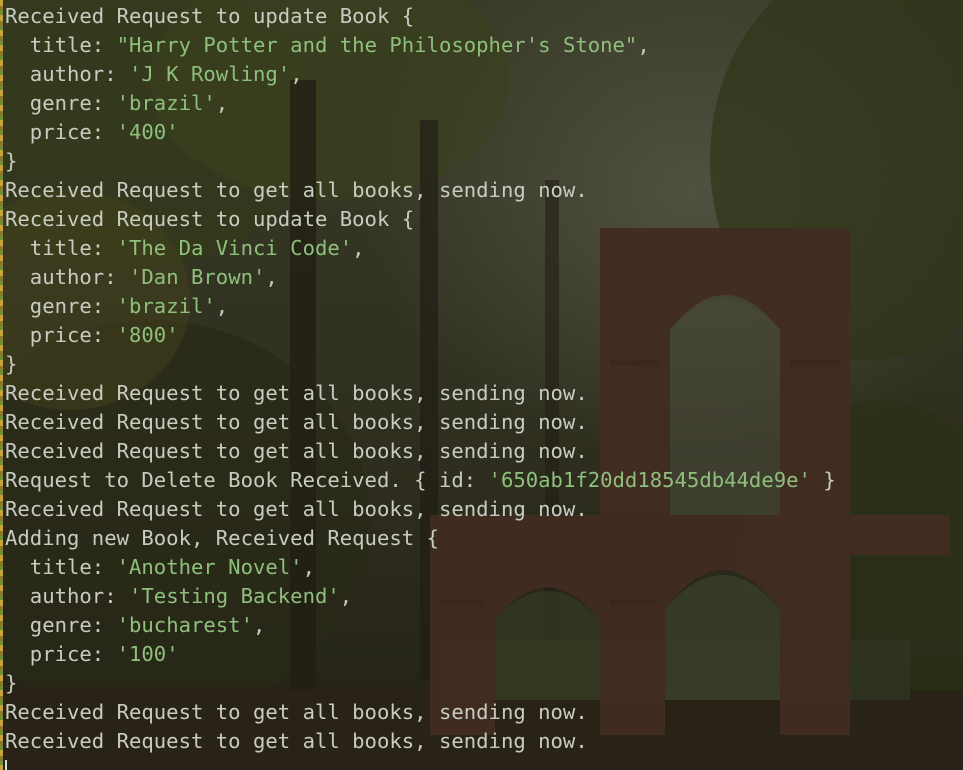  Describe the element at coordinates (420, 596) in the screenshot. I see `log-line: author: 'Testing Backend',` at that location.